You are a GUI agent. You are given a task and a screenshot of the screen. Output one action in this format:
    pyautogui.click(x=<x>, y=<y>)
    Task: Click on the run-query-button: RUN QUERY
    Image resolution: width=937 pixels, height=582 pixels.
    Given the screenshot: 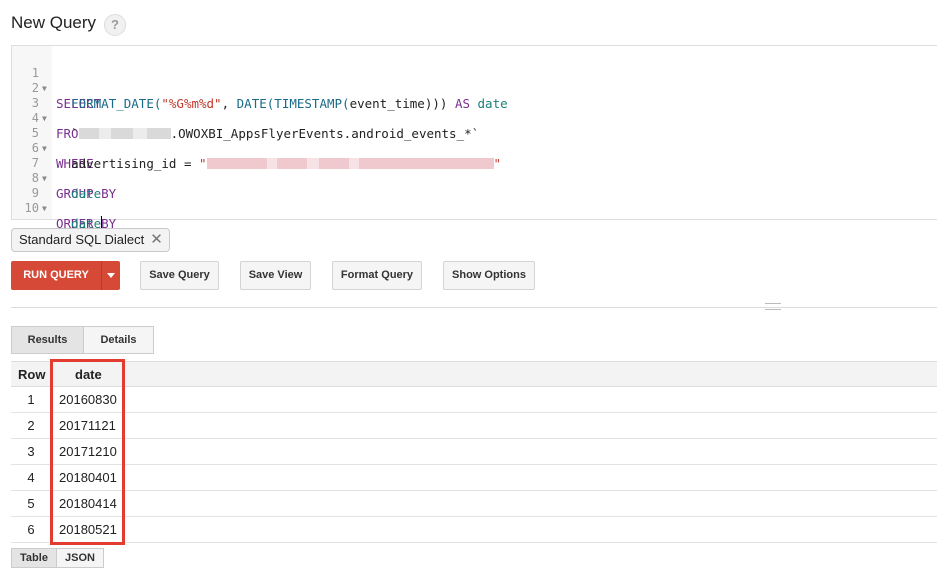 What is the action you would take?
    pyautogui.click(x=56, y=275)
    